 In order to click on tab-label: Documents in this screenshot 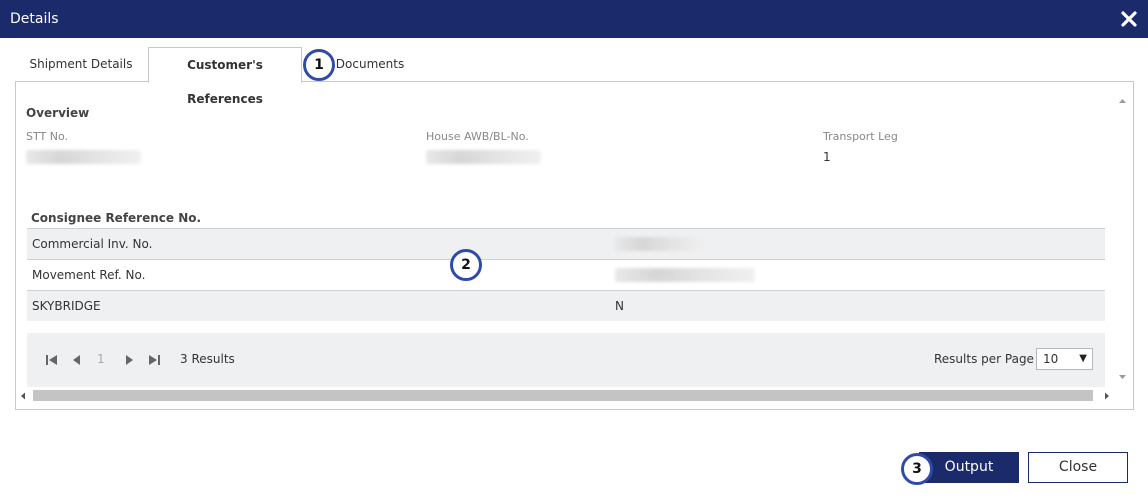, I will do `click(370, 64)`.